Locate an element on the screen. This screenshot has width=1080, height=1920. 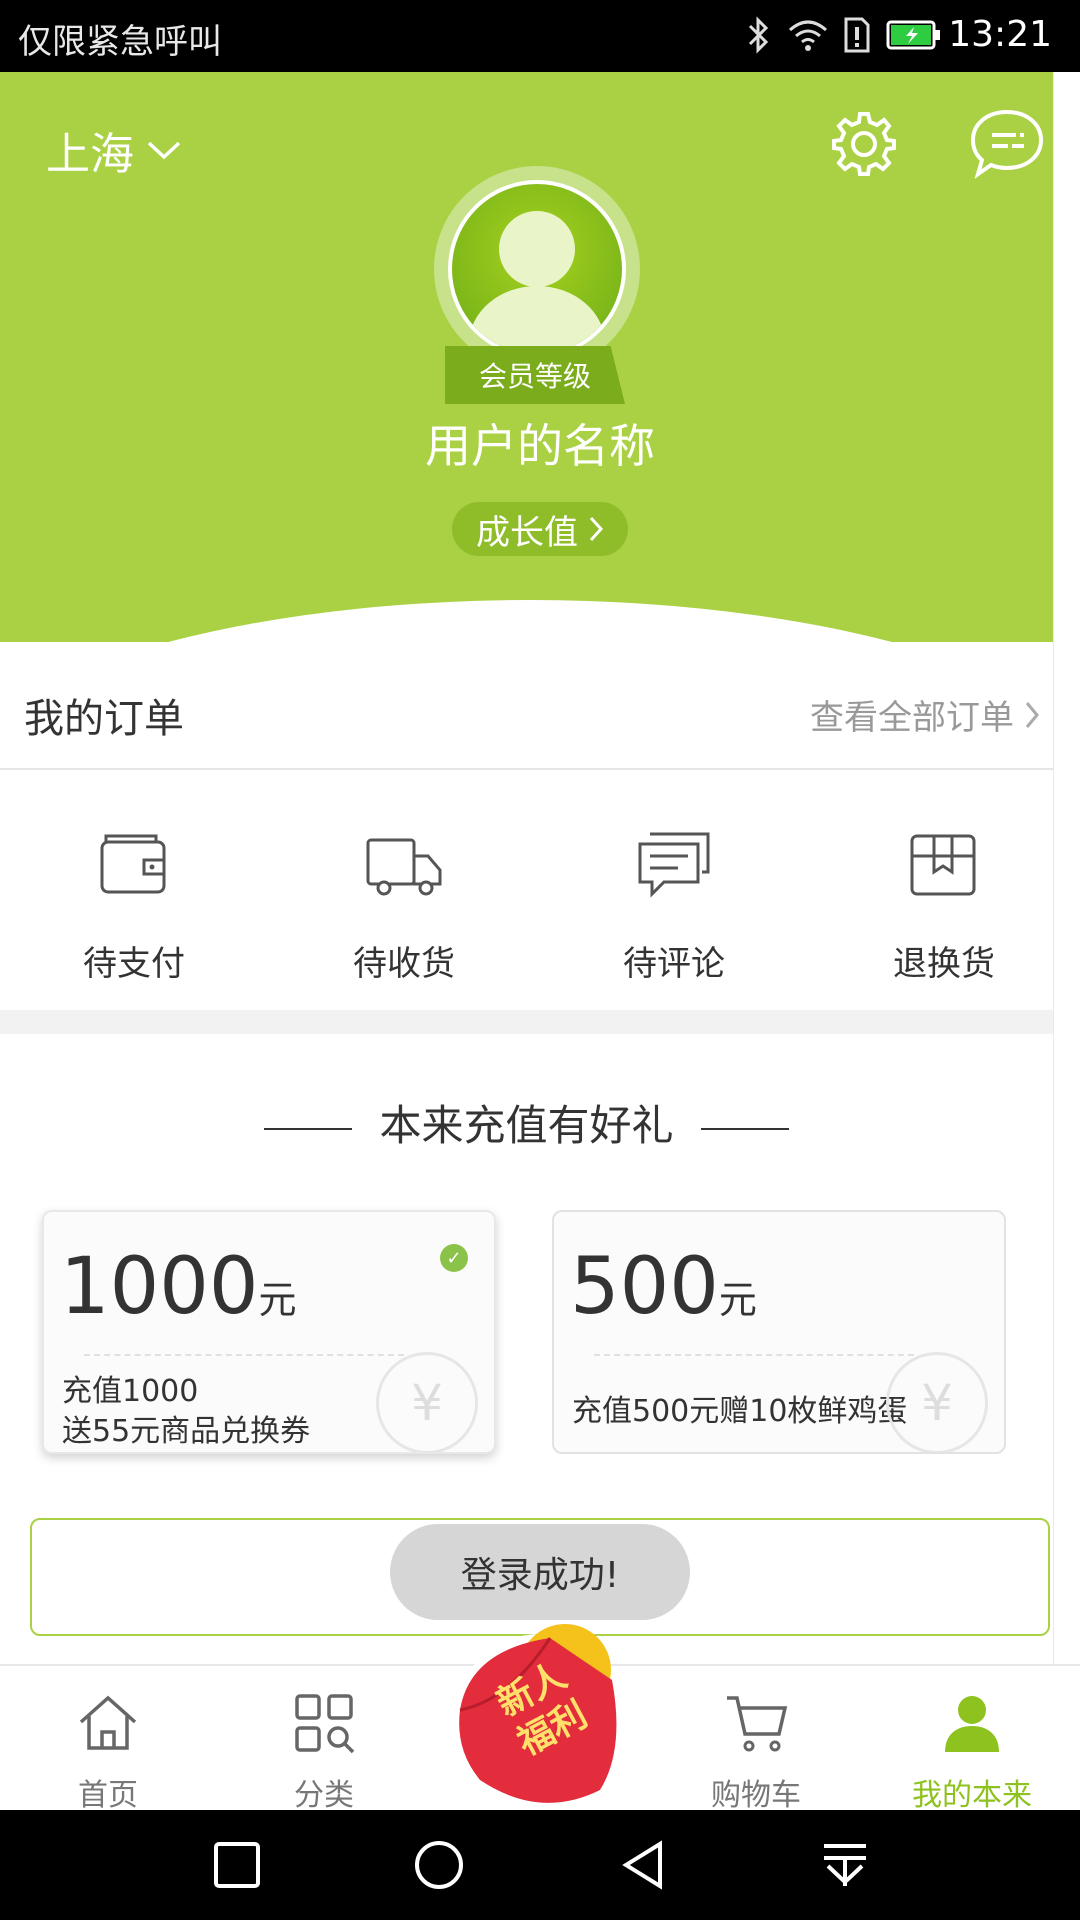
section-gap is located at coordinates (526, 1022).